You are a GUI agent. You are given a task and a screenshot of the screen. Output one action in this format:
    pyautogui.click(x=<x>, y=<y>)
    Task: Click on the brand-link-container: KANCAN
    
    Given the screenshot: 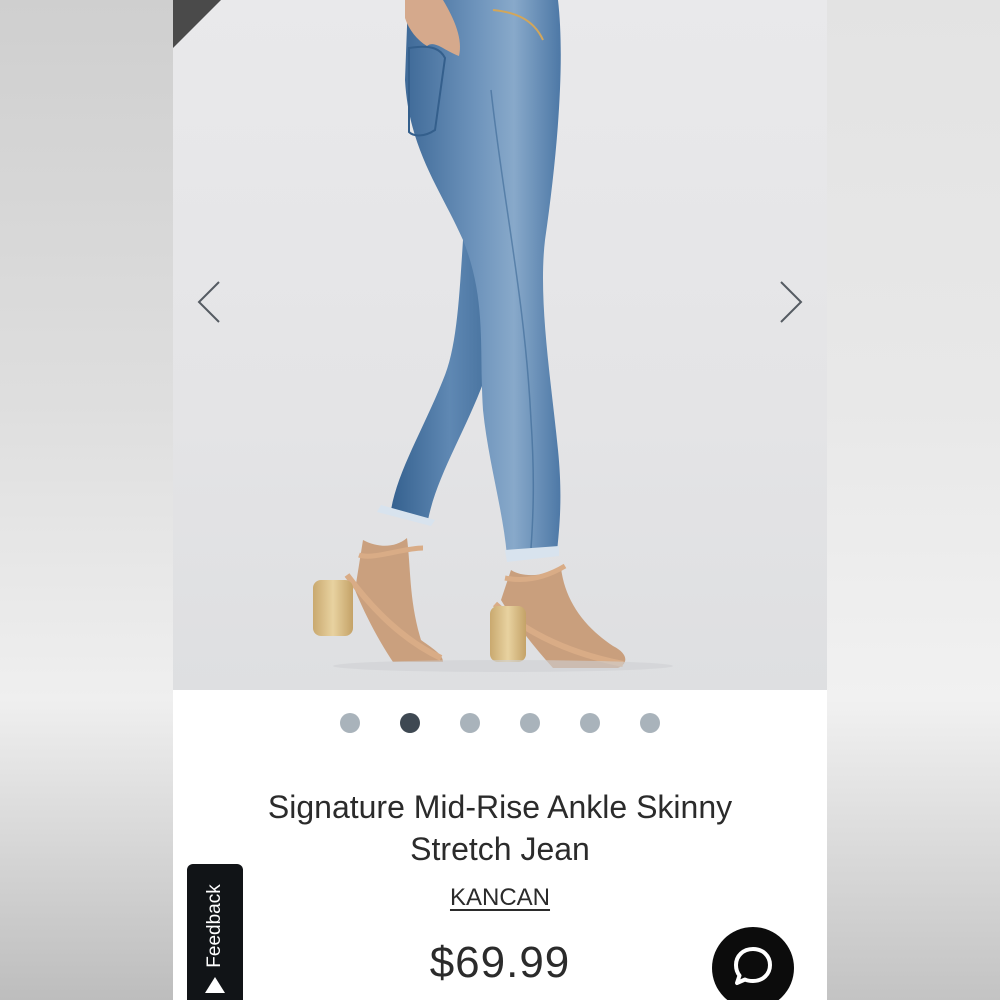 What is the action you would take?
    pyautogui.click(x=500, y=898)
    